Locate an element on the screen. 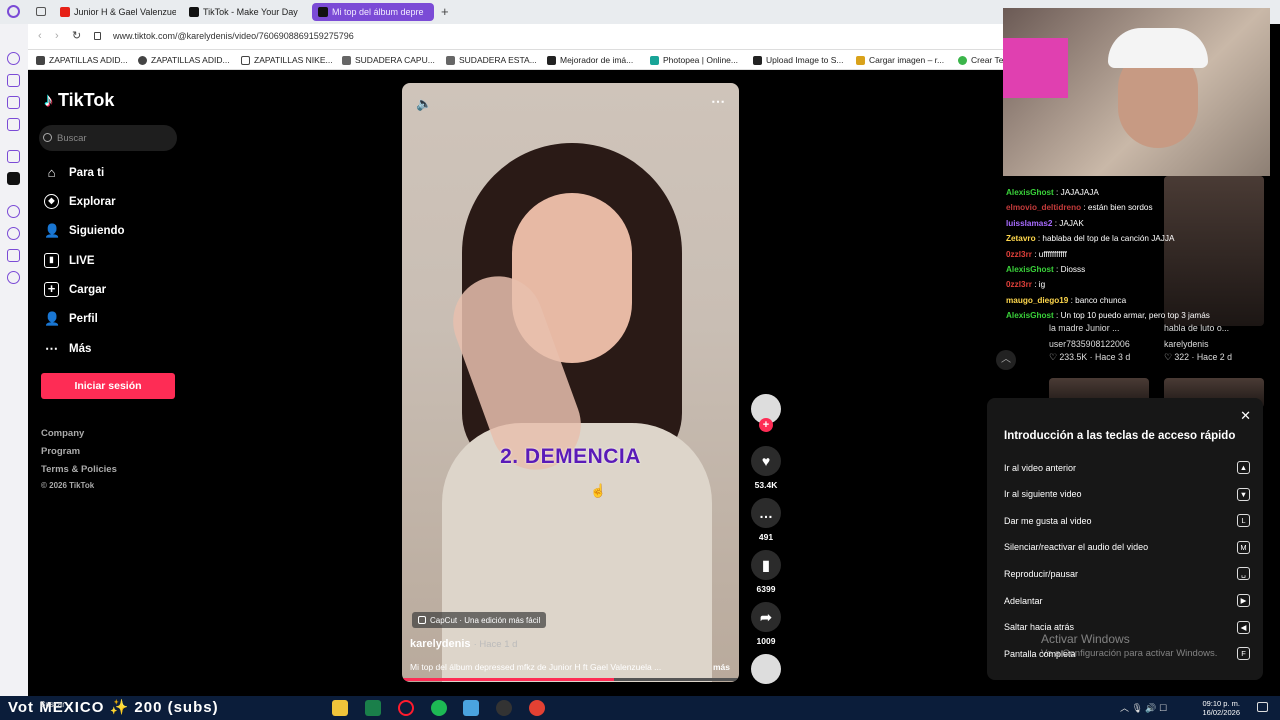 This screenshot has height=720, width=1280. upload-icon is located at coordinates (757, 60).